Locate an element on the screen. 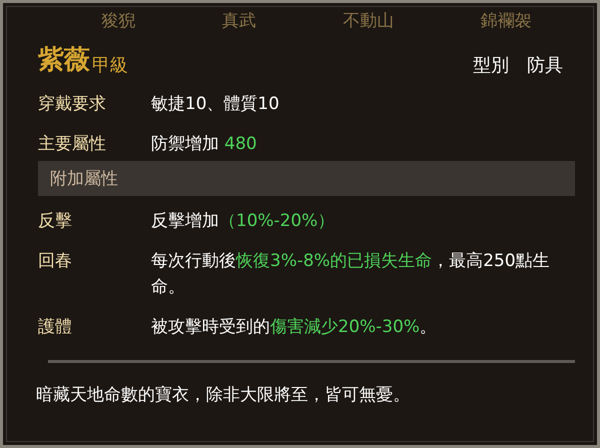  attribute-label: 護體 is located at coordinates (55, 327).